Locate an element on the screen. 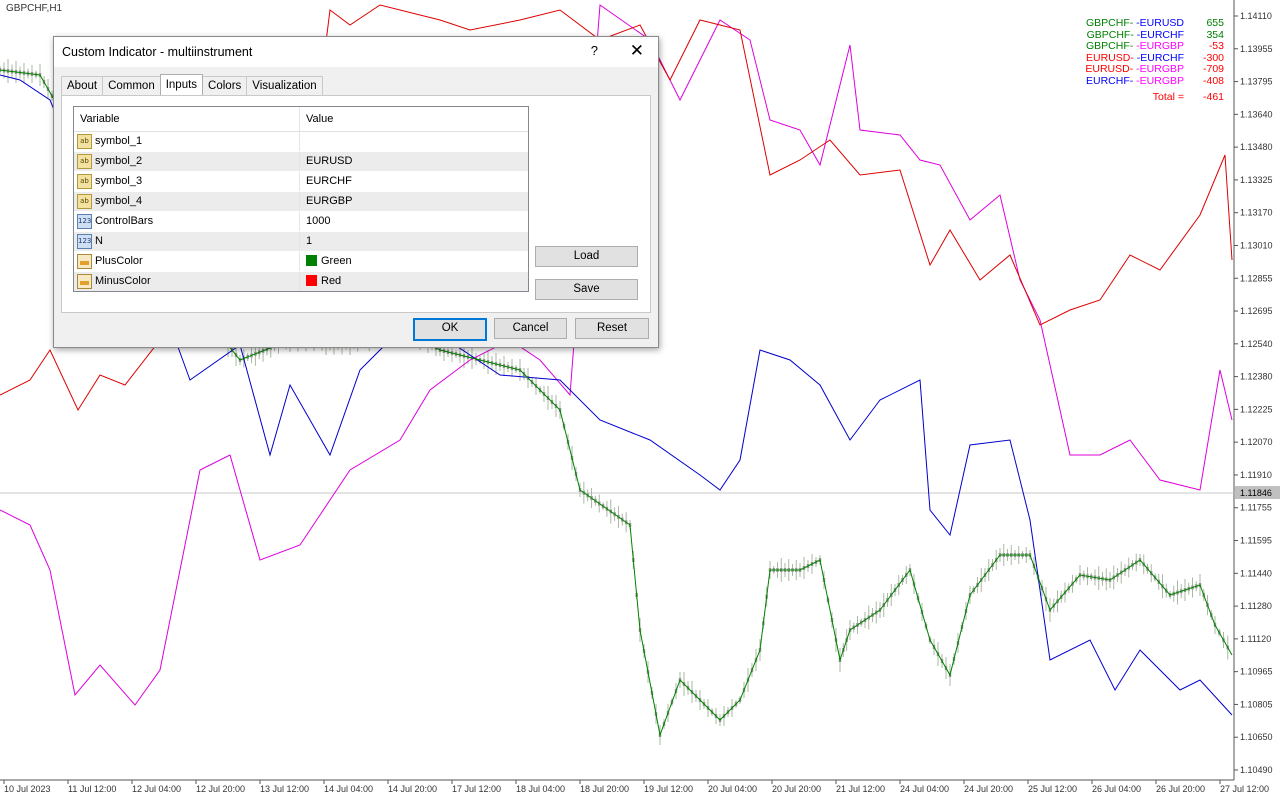 The image size is (1280, 800). legend-value: -709 is located at coordinates (1213, 69).